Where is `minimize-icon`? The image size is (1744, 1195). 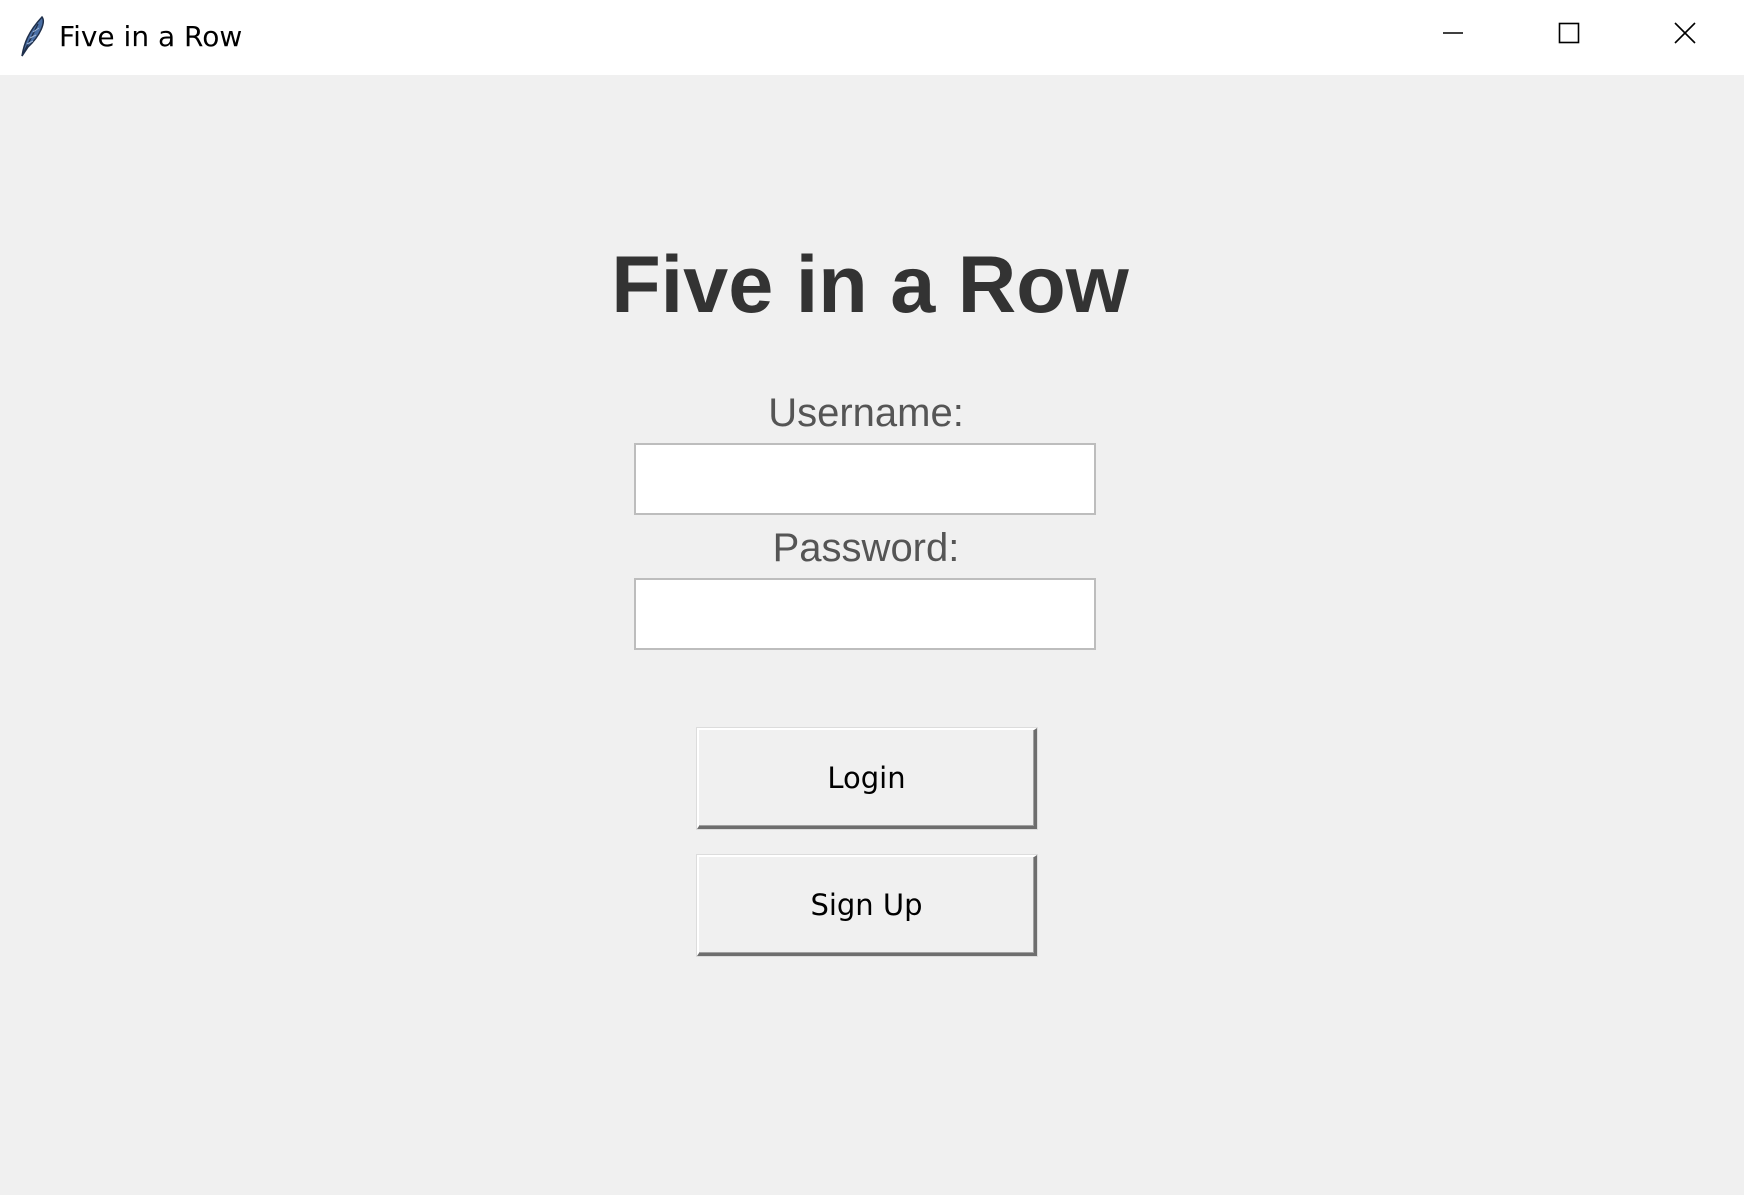
minimize-icon is located at coordinates (1453, 35).